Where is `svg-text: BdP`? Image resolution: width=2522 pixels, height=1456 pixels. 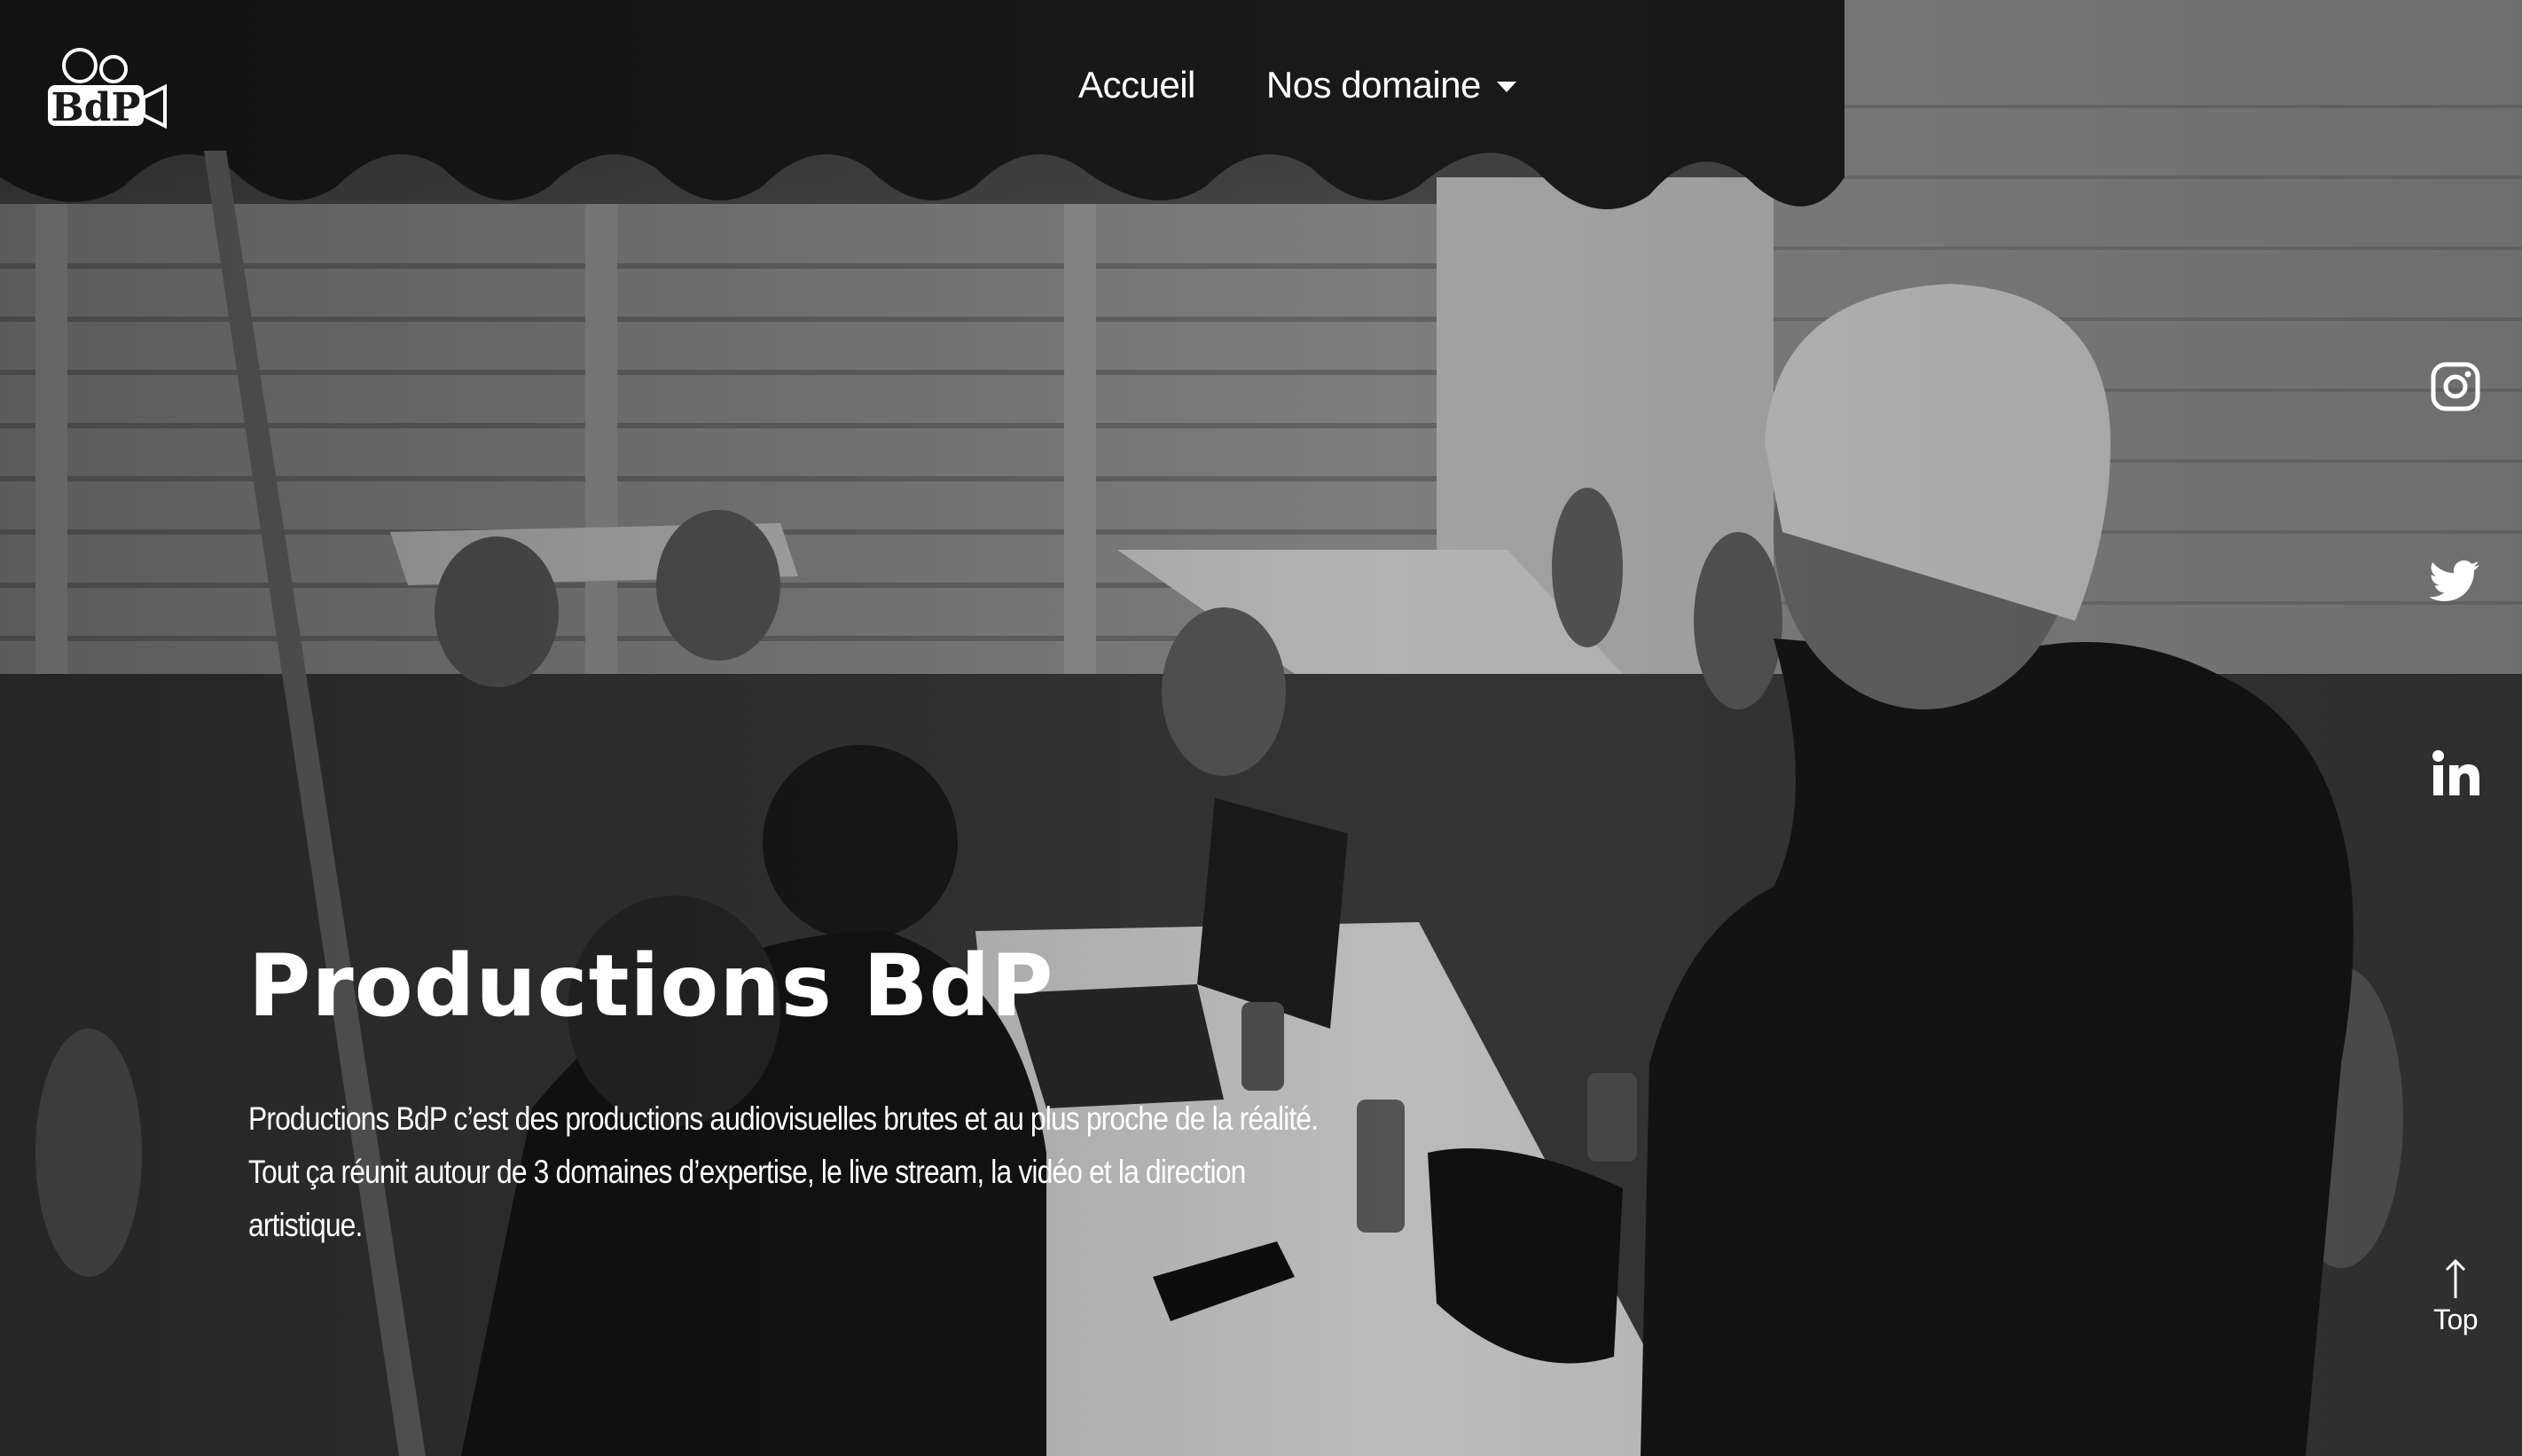 svg-text: BdP is located at coordinates (95, 107).